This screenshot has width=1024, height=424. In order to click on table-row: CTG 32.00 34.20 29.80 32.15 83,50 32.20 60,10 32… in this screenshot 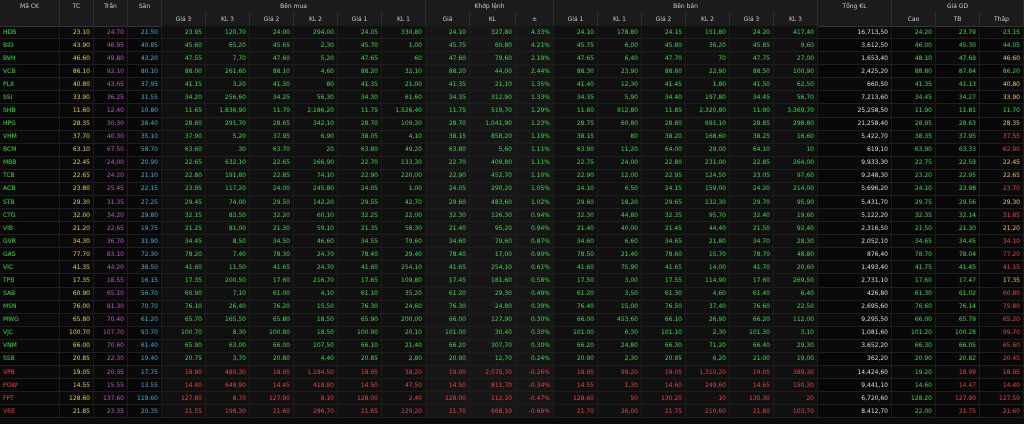, I will do `click(512, 216)`.